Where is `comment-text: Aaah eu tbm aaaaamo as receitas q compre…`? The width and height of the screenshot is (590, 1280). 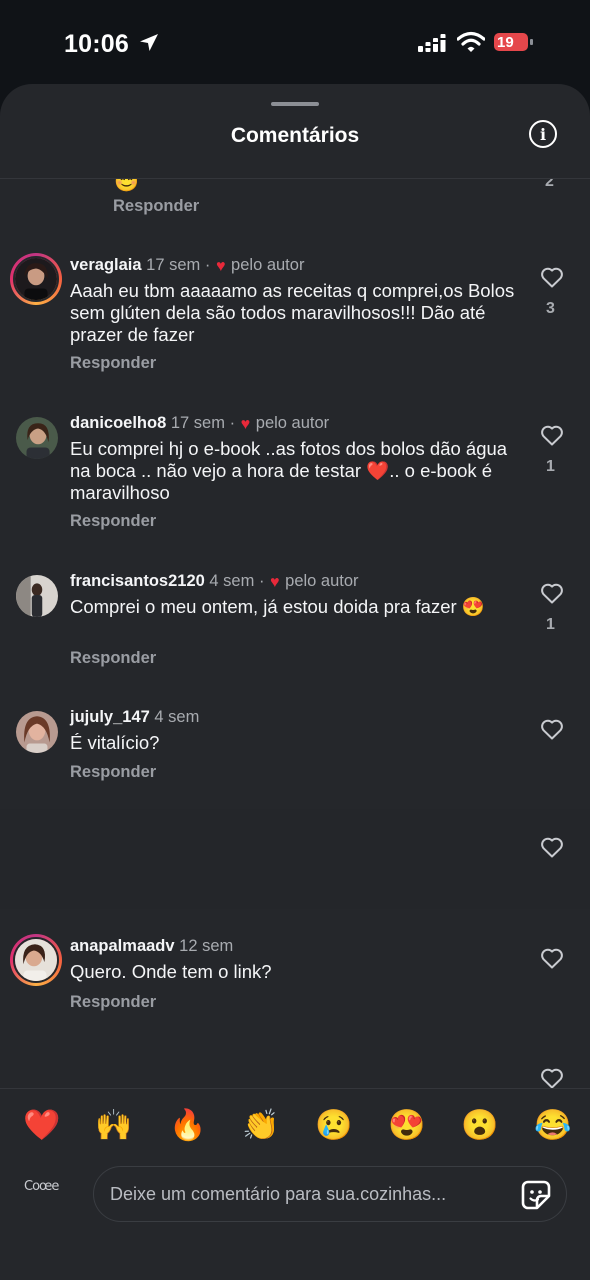 comment-text: Aaah eu tbm aaaaamo as receitas q compre… is located at coordinates (292, 312).